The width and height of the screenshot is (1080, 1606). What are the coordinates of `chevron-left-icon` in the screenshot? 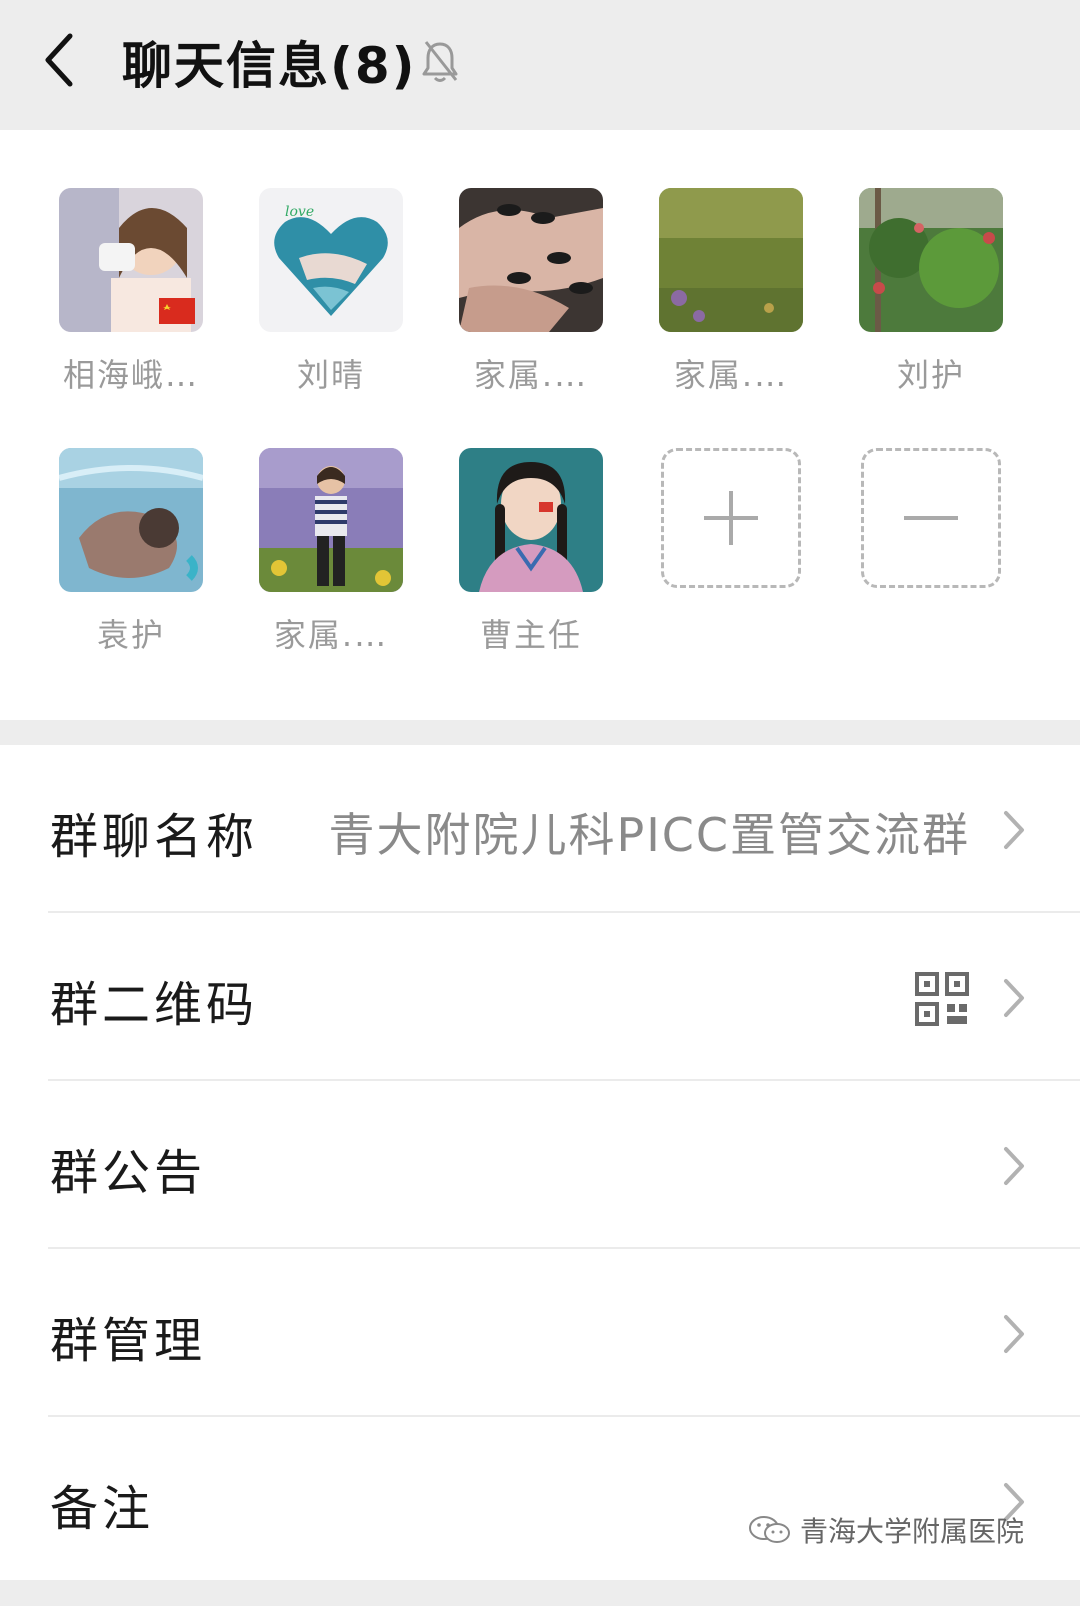 It's located at (59, 60).